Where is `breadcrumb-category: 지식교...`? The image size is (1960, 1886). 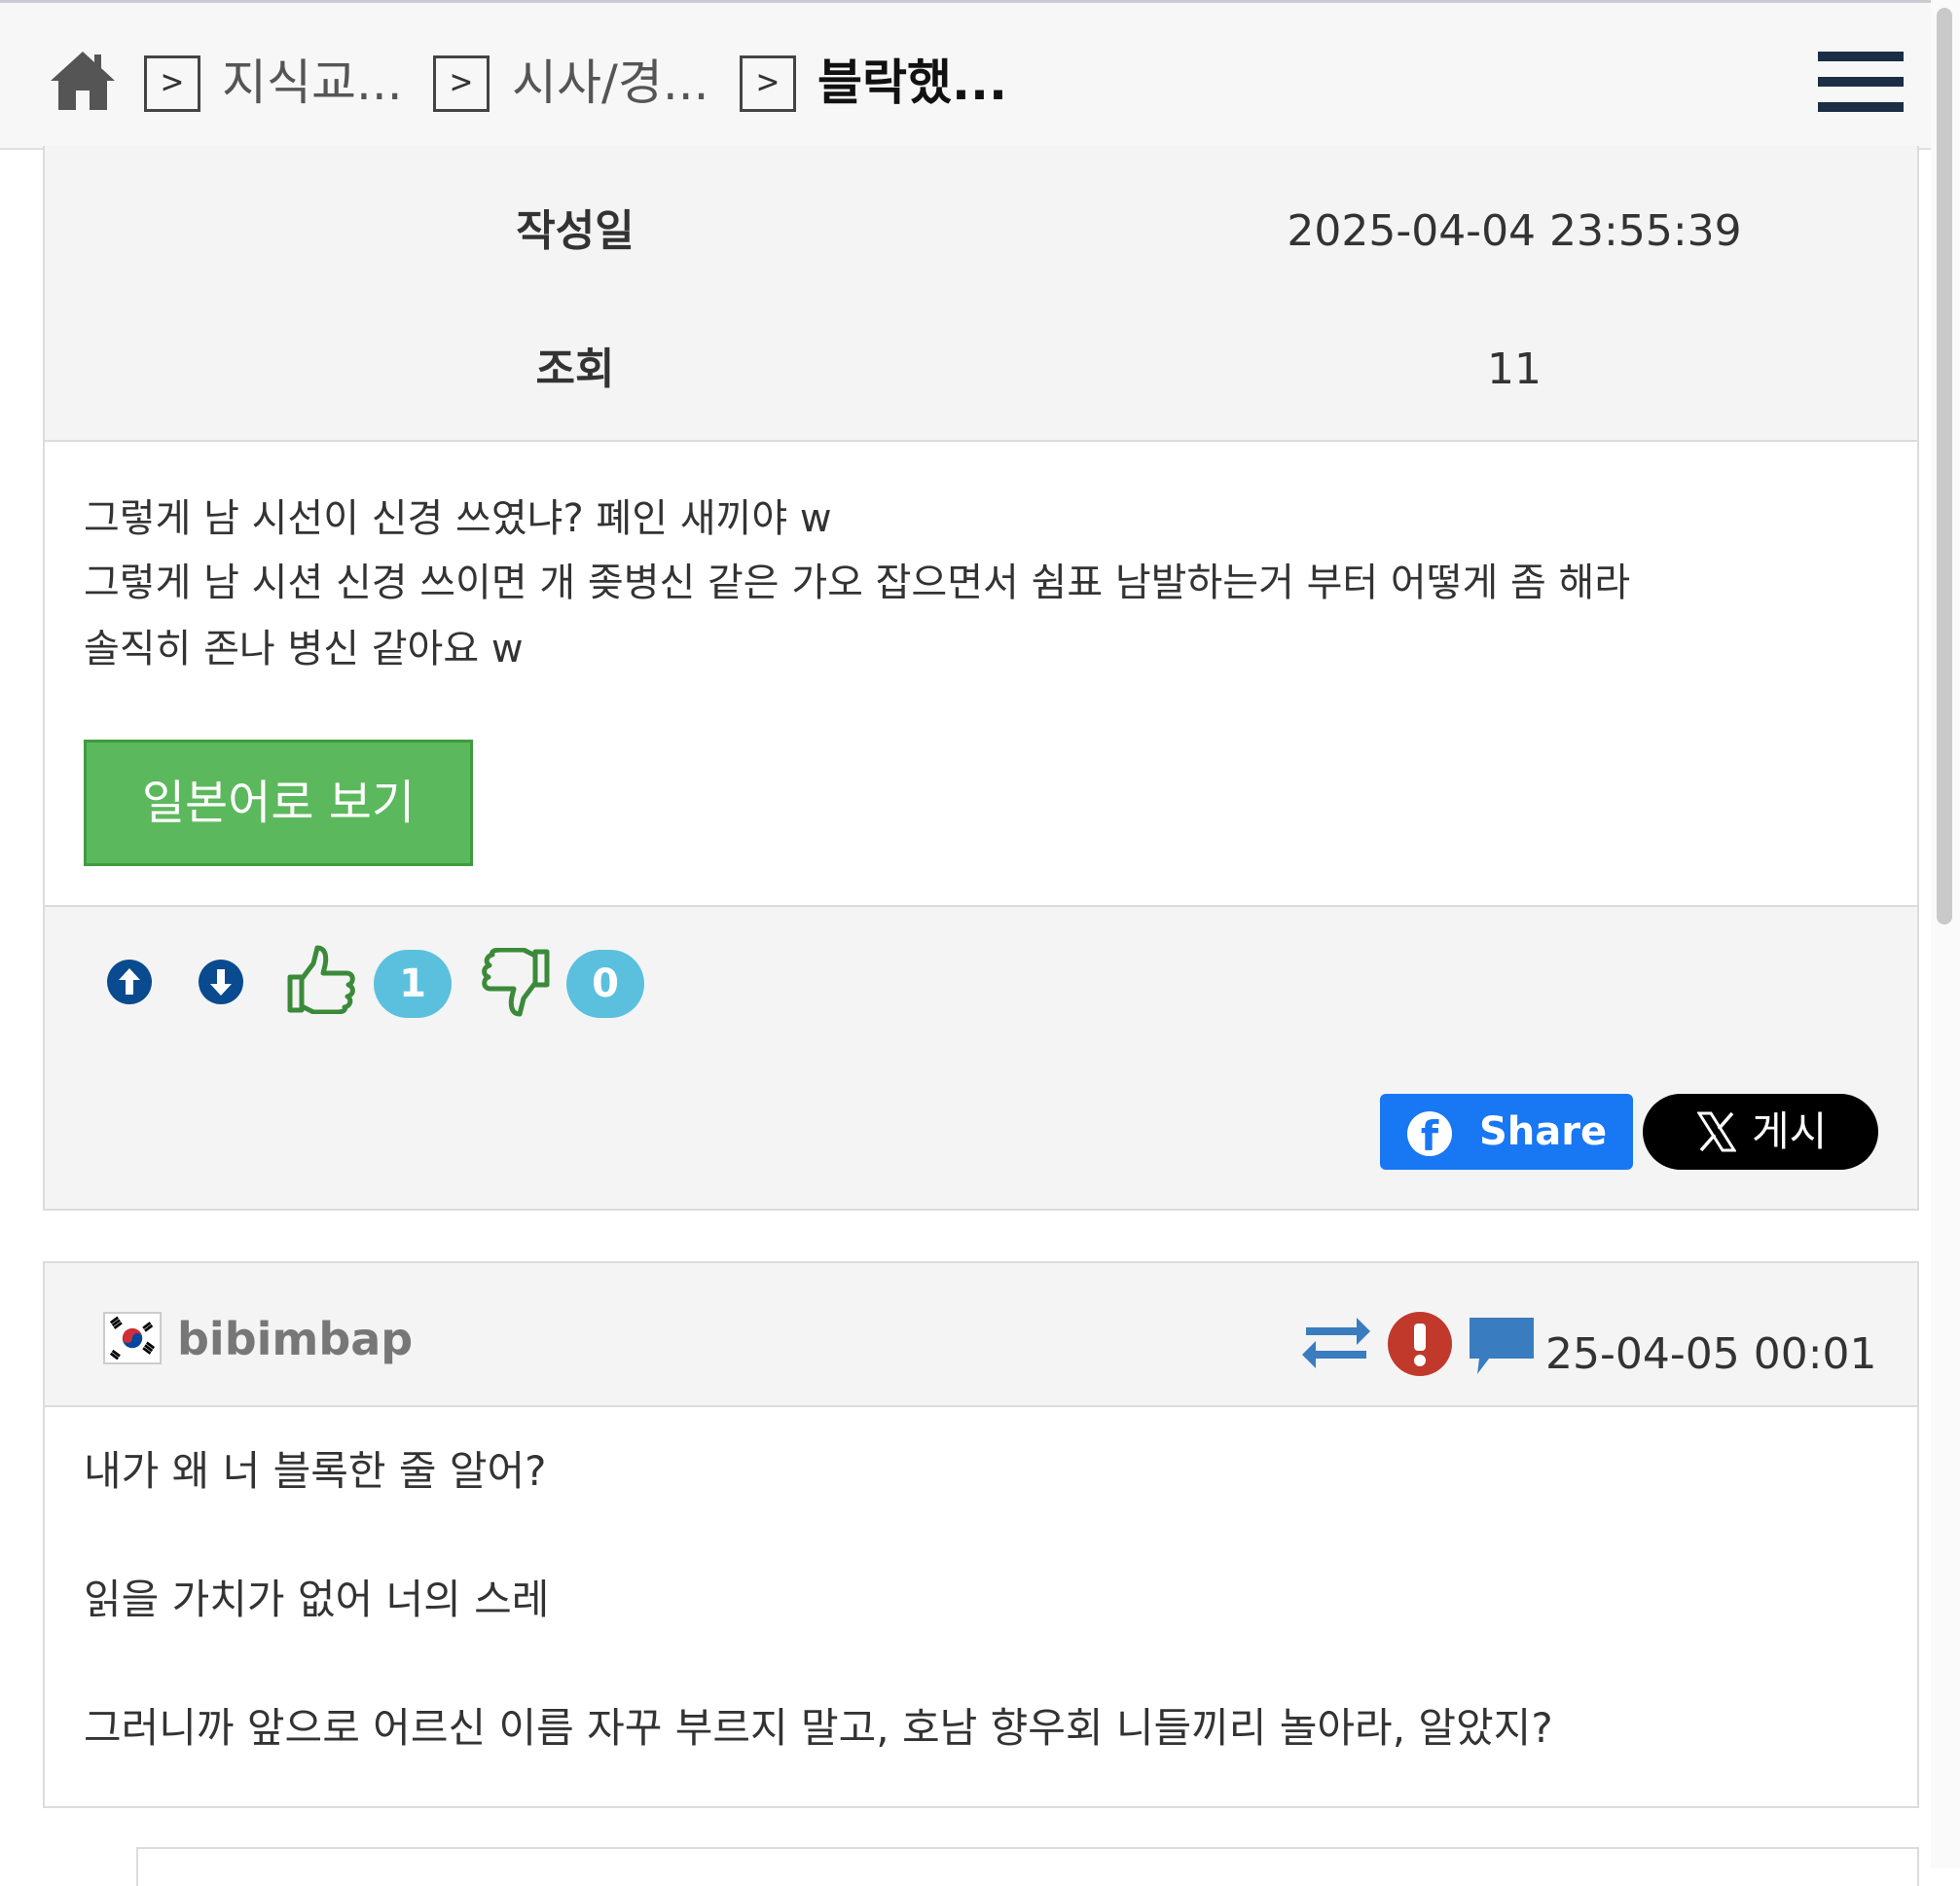
breadcrumb-category: 지식교... is located at coordinates (312, 83).